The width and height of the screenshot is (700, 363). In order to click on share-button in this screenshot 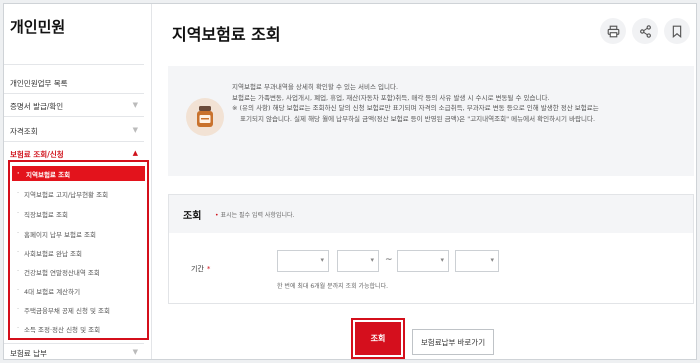, I will do `click(645, 31)`.